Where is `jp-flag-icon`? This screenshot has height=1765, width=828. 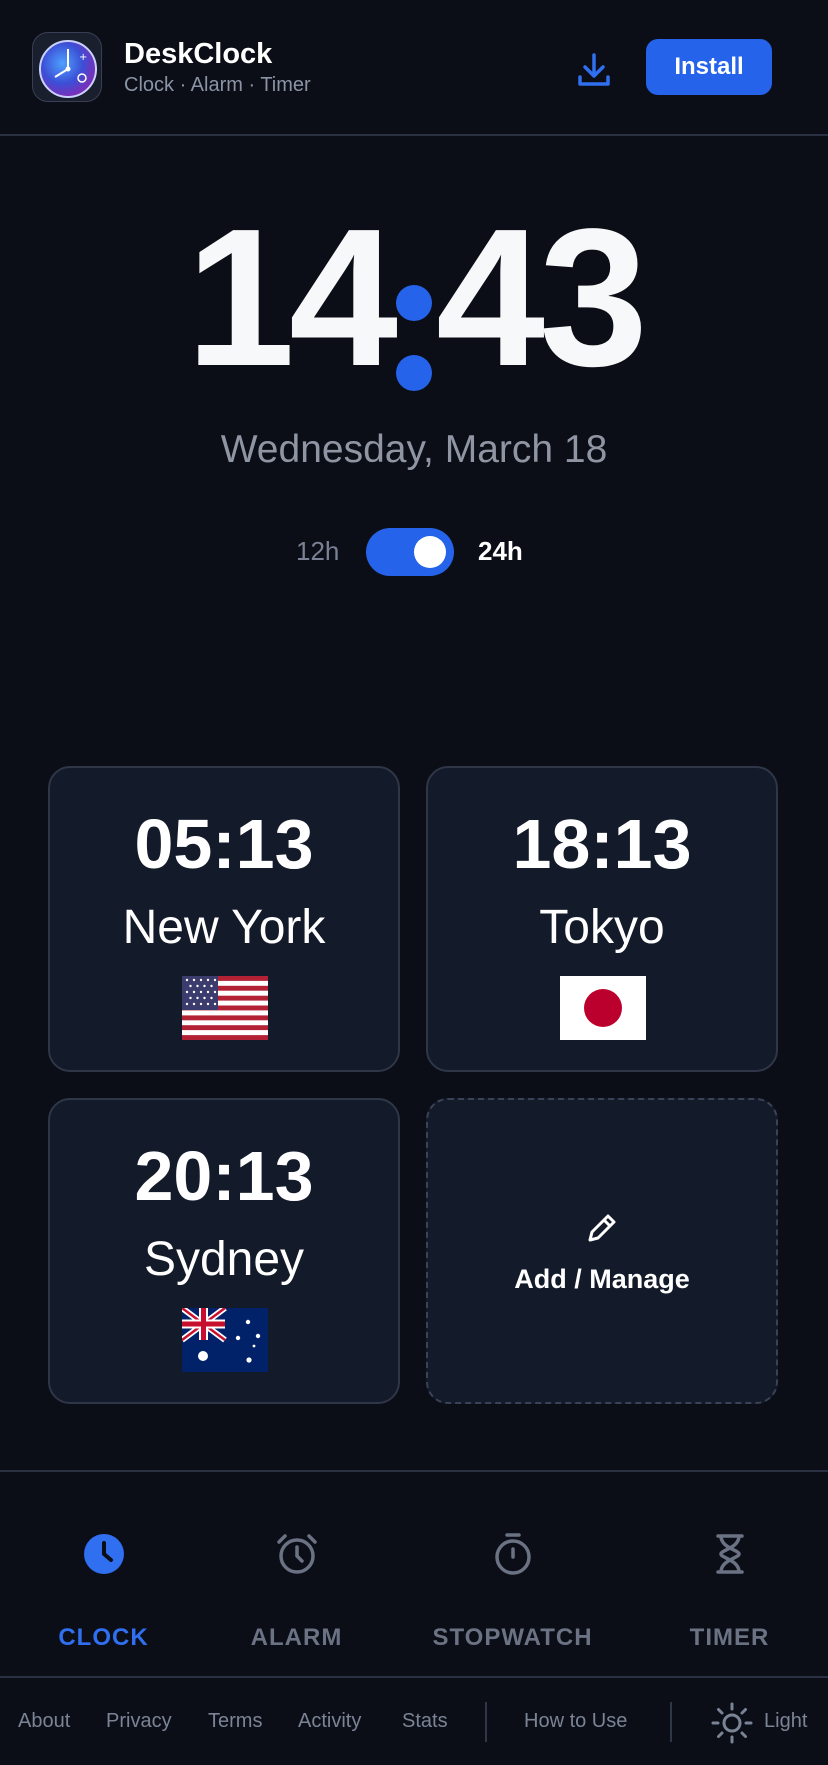 jp-flag-icon is located at coordinates (603, 1008).